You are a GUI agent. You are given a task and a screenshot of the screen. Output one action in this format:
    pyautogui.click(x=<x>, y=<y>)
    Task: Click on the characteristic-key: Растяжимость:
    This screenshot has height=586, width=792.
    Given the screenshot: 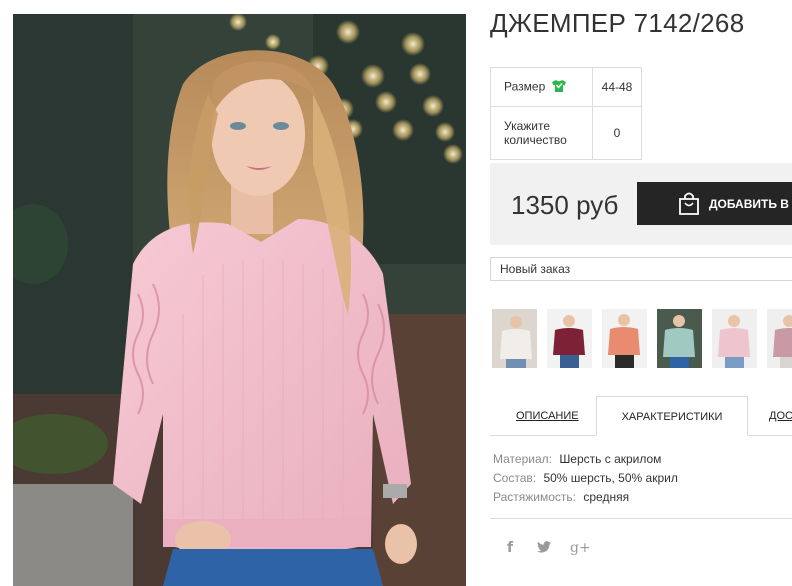 What is the action you would take?
    pyautogui.click(x=535, y=497)
    